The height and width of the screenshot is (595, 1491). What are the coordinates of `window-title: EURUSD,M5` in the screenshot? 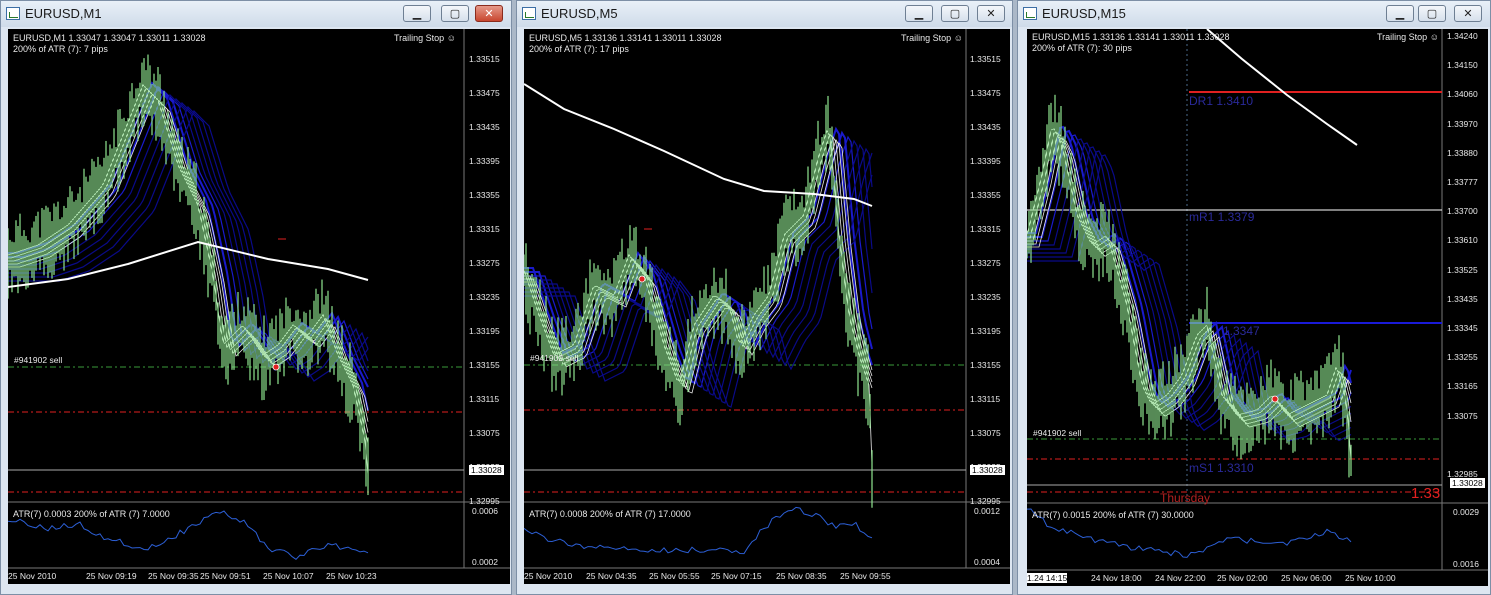 It's located at (579, 13).